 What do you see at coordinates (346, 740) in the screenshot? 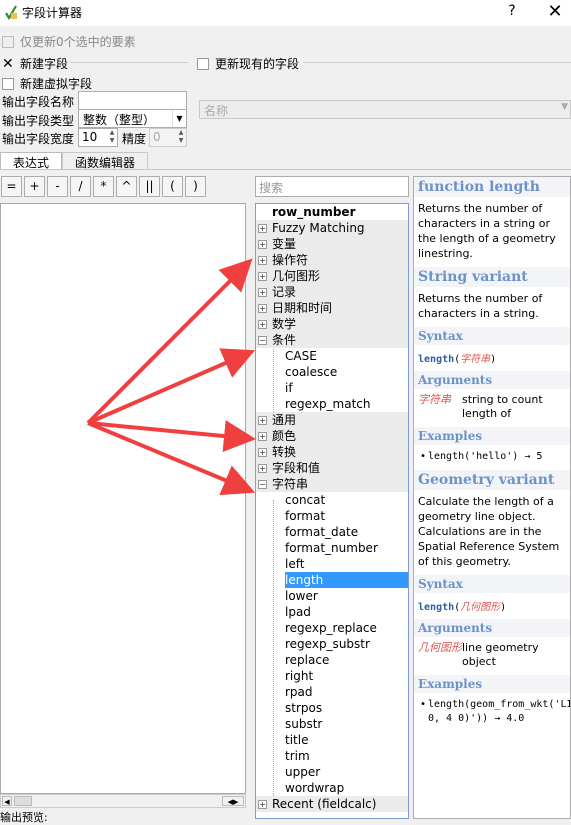
I see `tree-item-title: title` at bounding box center [346, 740].